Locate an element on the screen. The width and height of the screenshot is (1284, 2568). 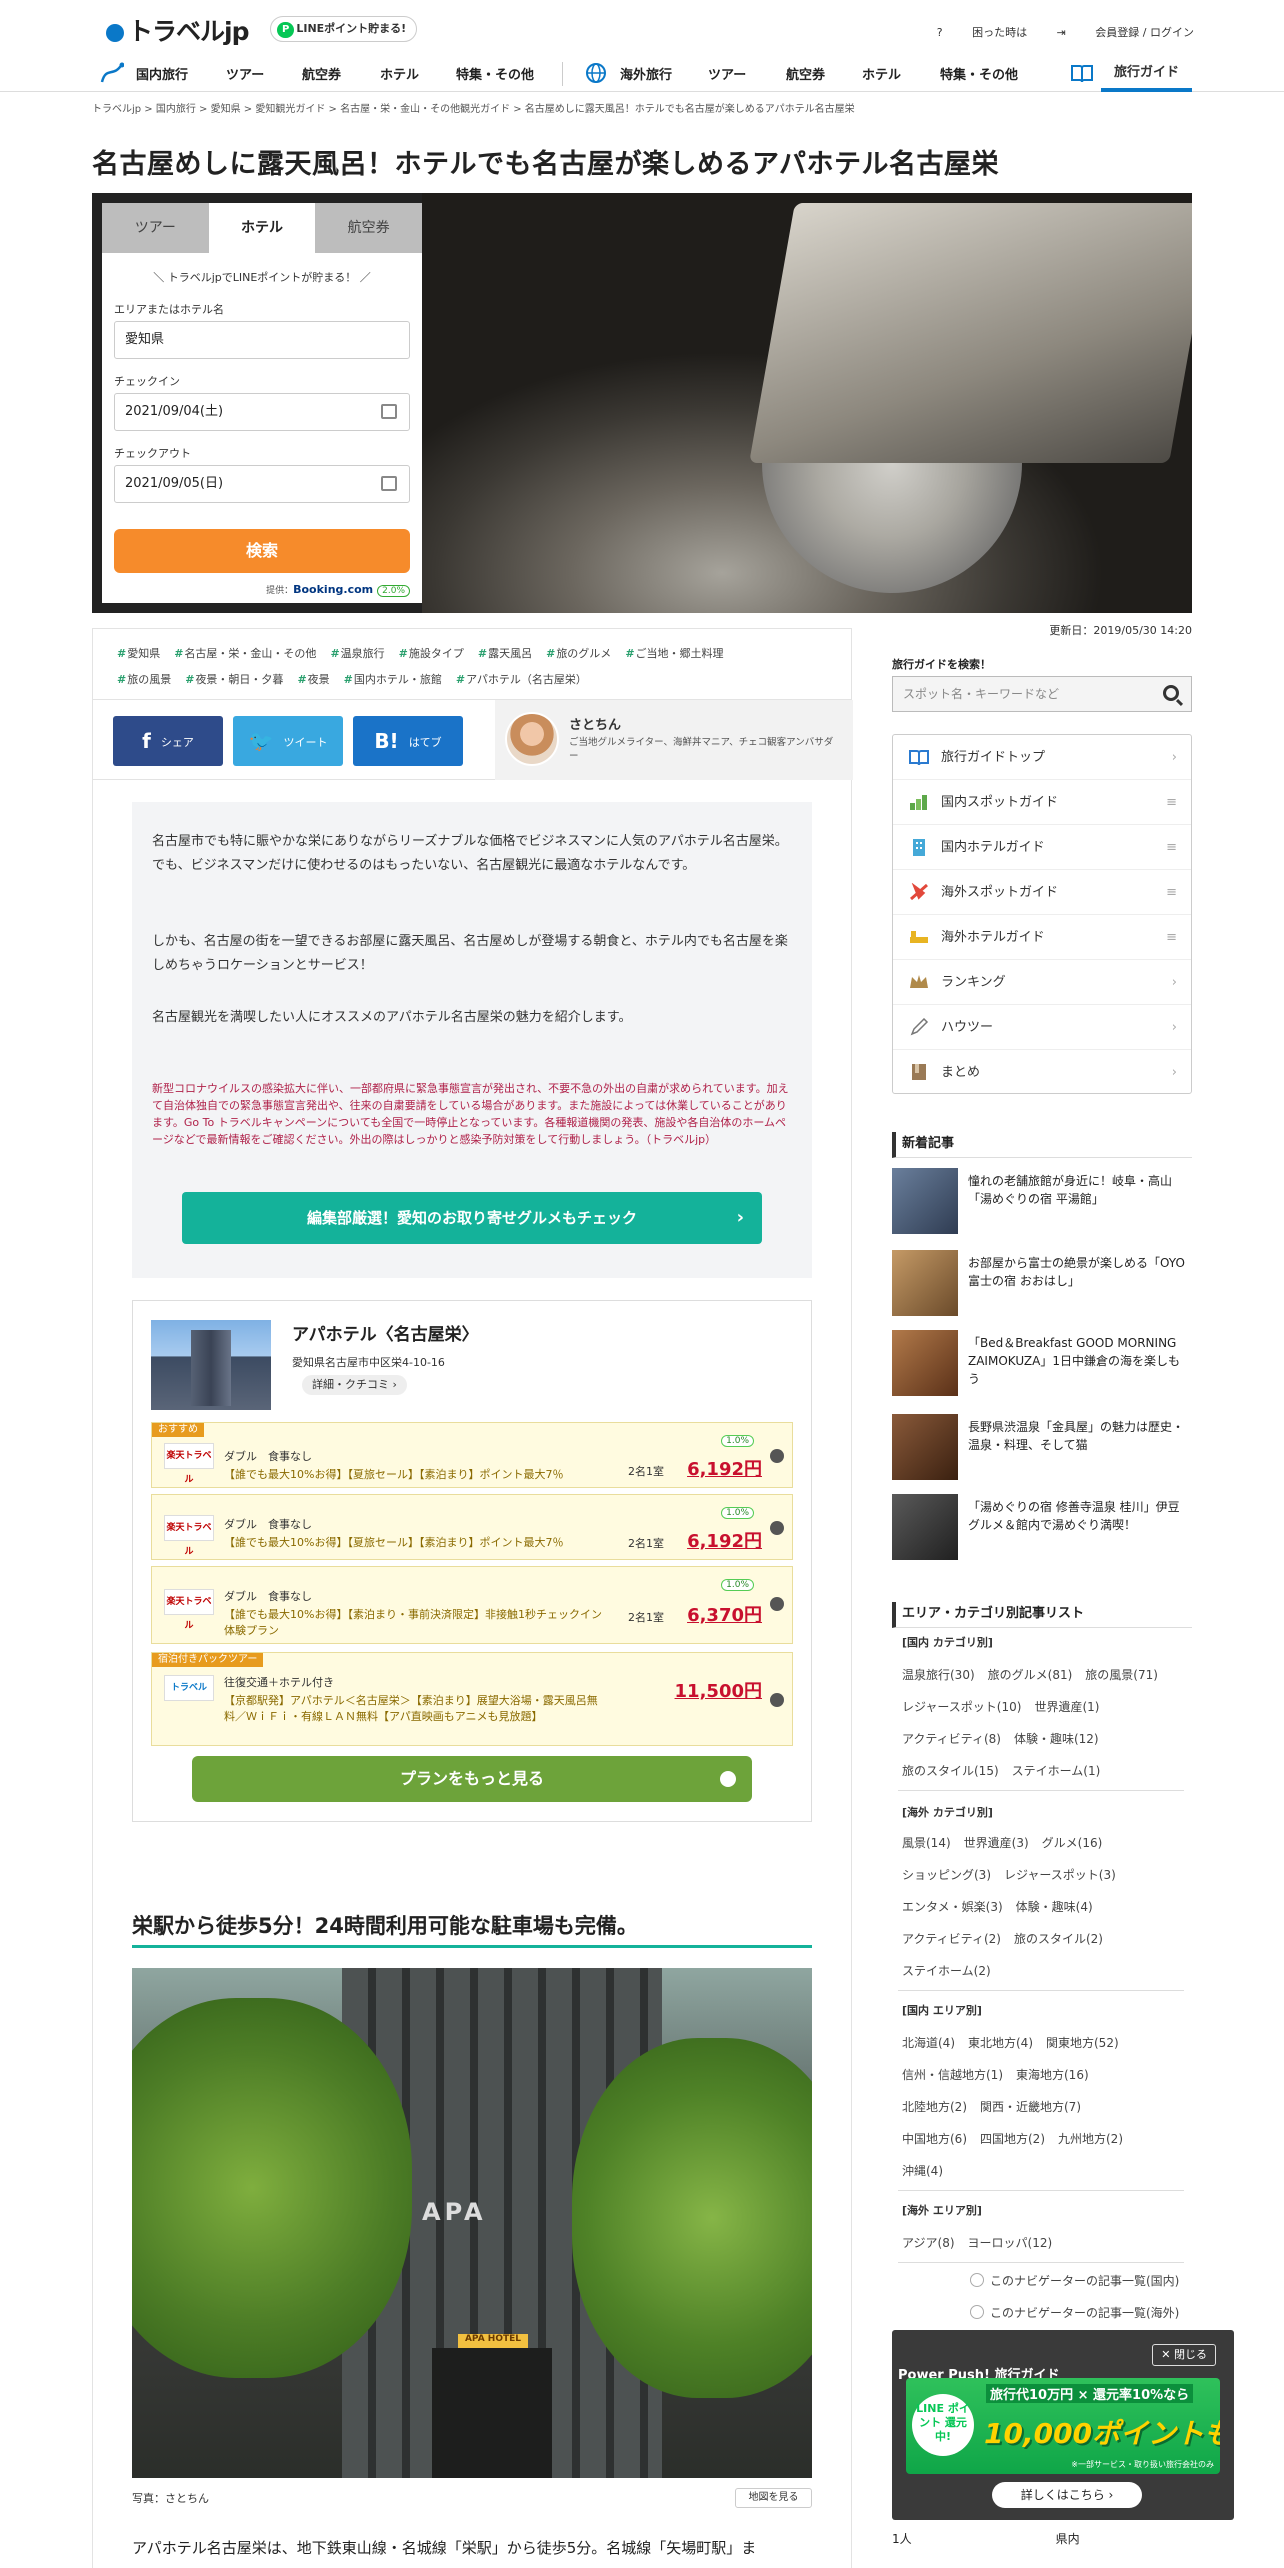
category-link: 信州・信越地方(1) is located at coordinates (952, 2075).